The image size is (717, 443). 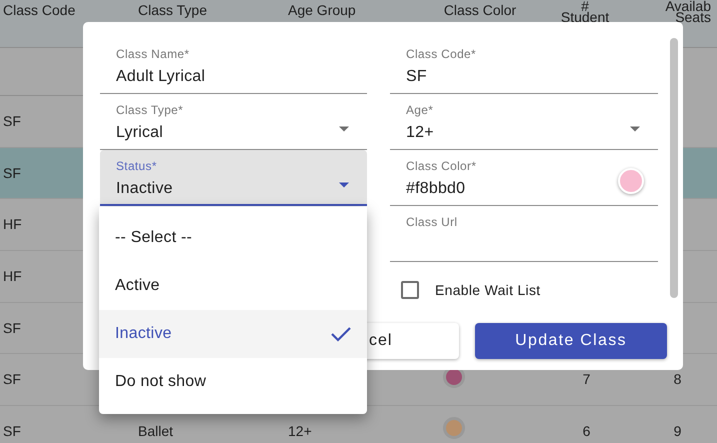 What do you see at coordinates (571, 341) in the screenshot?
I see `update-button: Update Class` at bounding box center [571, 341].